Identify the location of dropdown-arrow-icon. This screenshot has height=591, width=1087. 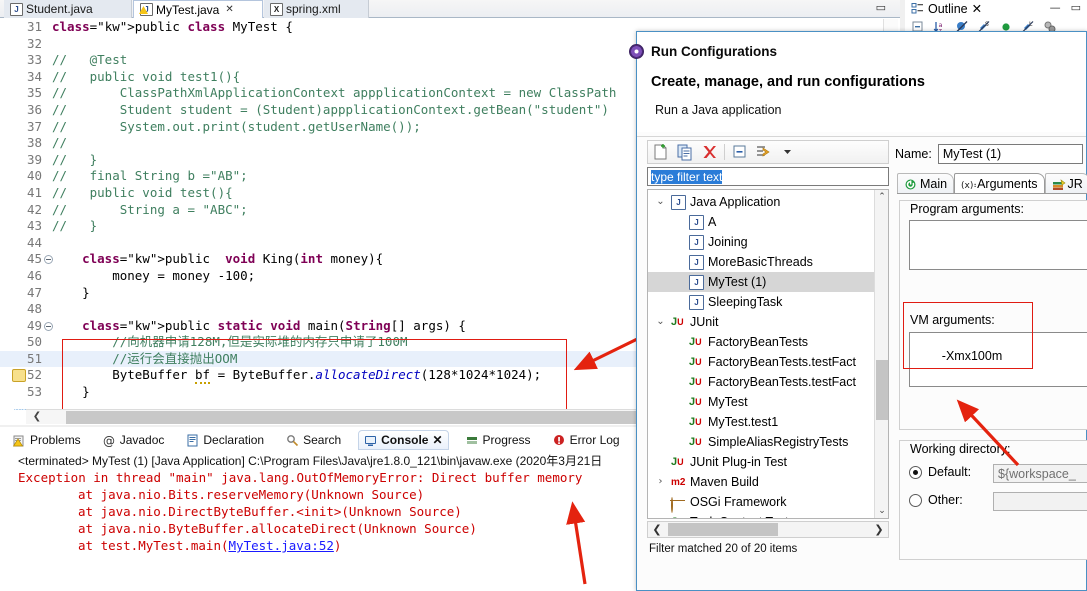
(788, 152).